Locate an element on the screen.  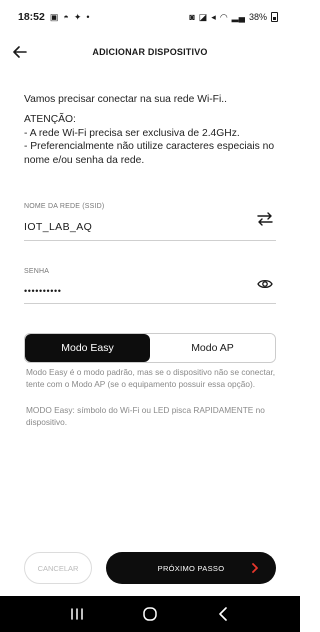
next-step-label: PRÓXIMO PASSO is located at coordinates (191, 568).